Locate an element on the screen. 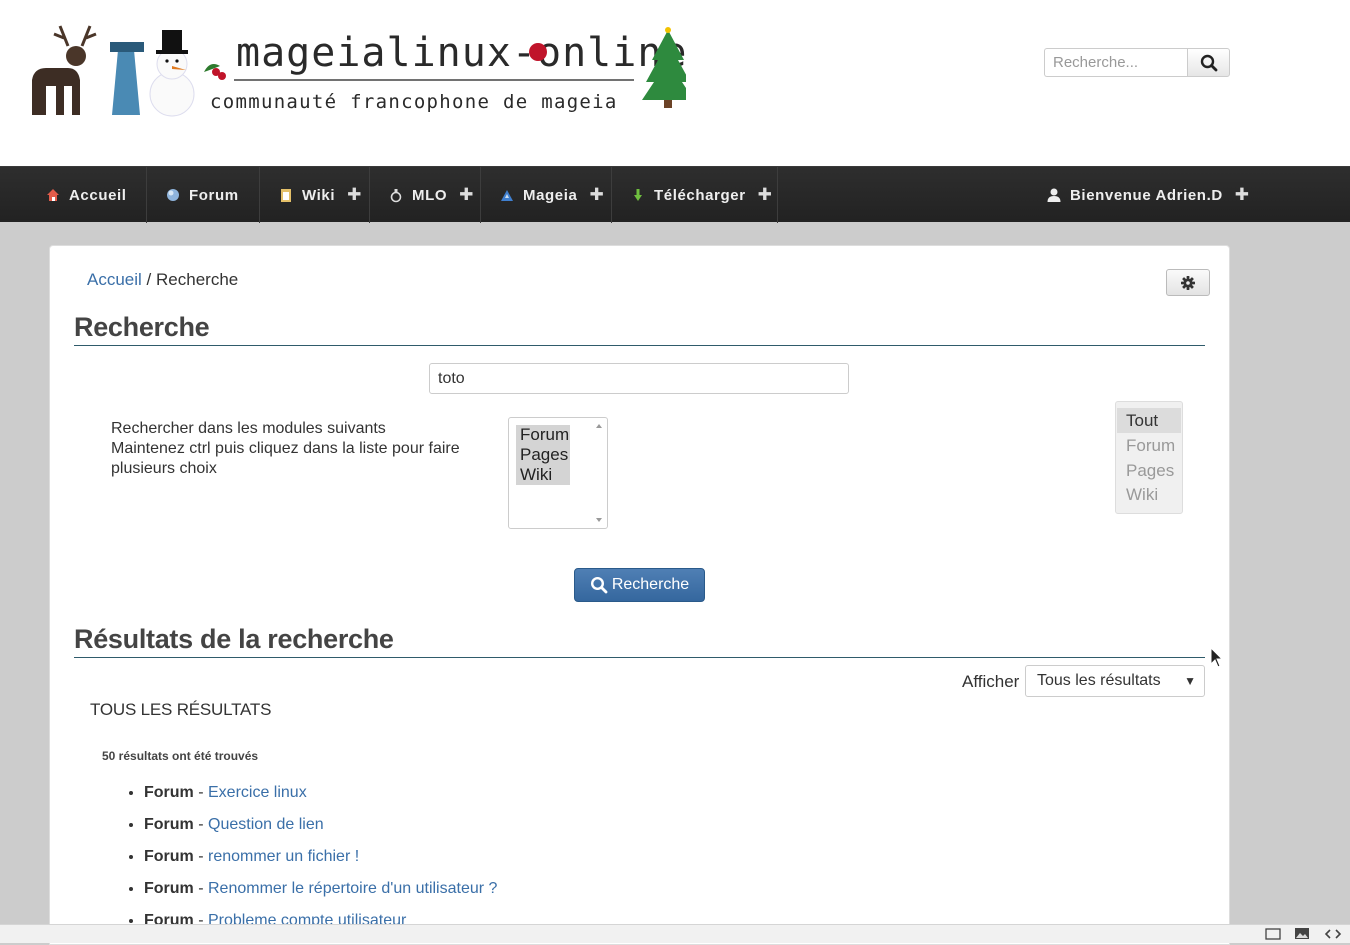  modules-multiselect: Forum Pages Wiki is located at coordinates (558, 473).